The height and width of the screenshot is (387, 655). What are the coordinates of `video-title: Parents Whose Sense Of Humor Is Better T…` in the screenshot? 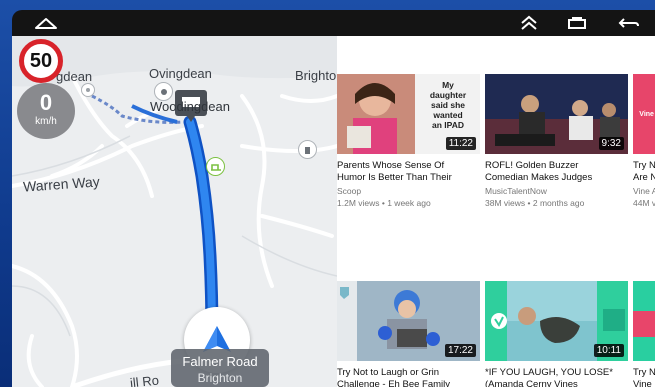 It's located at (408, 171).